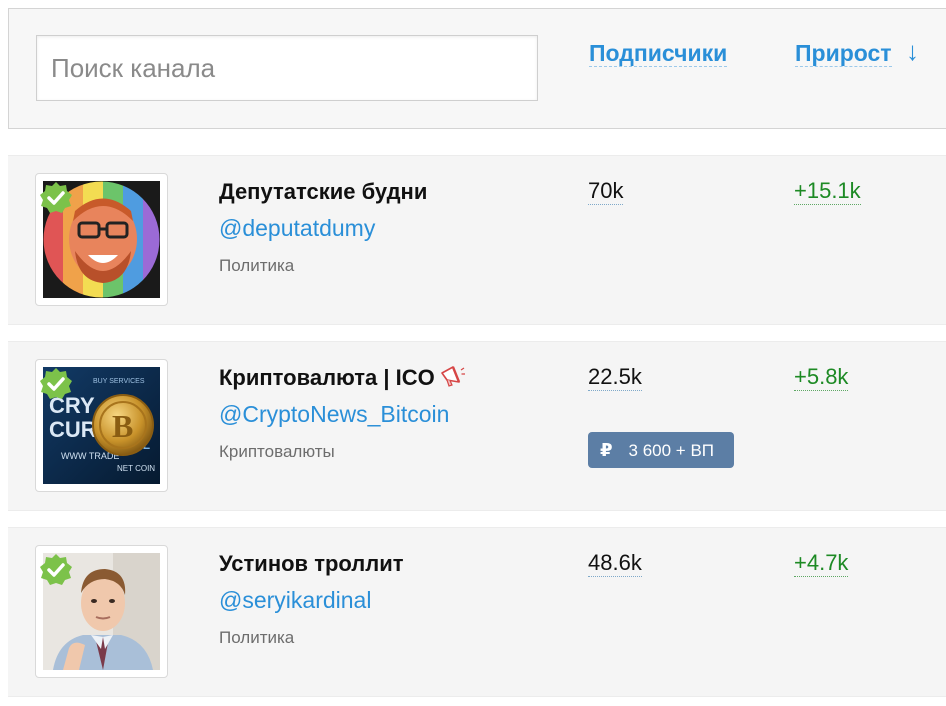 The image size is (946, 706). Describe the element at coordinates (843, 53) in the screenshot. I see `sort-by-growth-link: Прирост` at that location.